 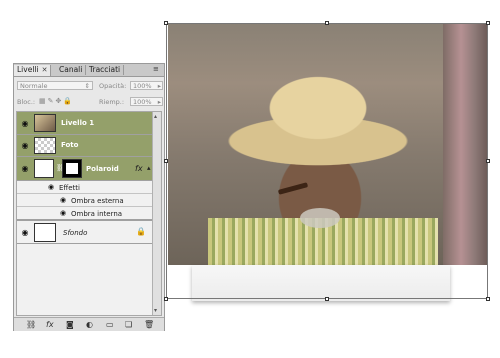 What do you see at coordinates (52, 101) in the screenshot?
I see `lock-paint-icon: ✎` at bounding box center [52, 101].